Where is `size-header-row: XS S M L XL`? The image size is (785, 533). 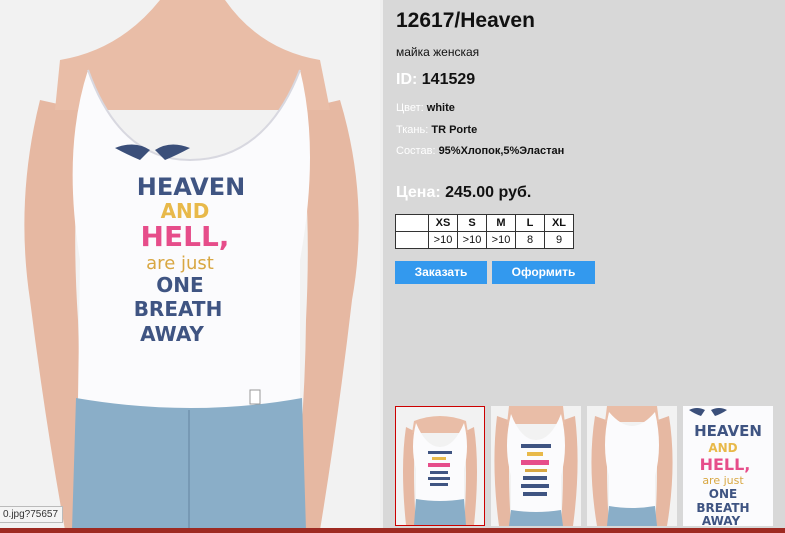
size-header-row: XS S M L XL is located at coordinates (484, 223).